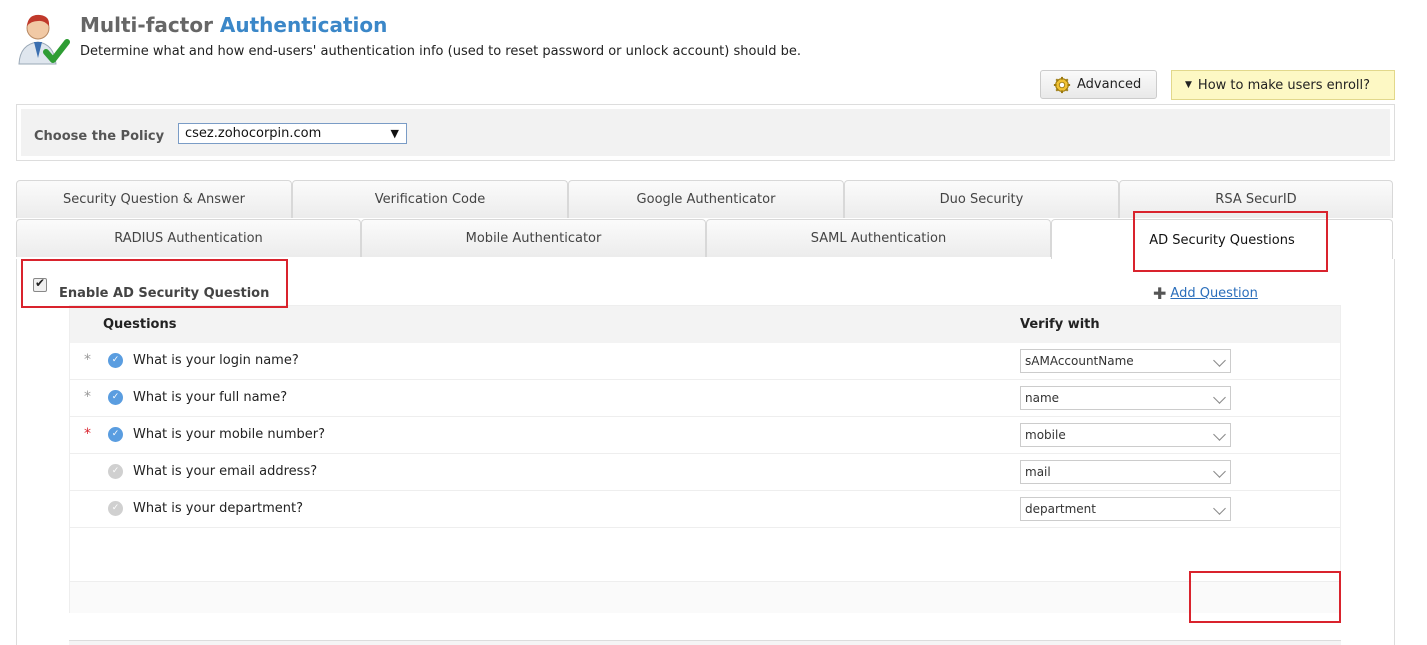  I want to click on enable-label: Enable AD Security Question, so click(164, 293).